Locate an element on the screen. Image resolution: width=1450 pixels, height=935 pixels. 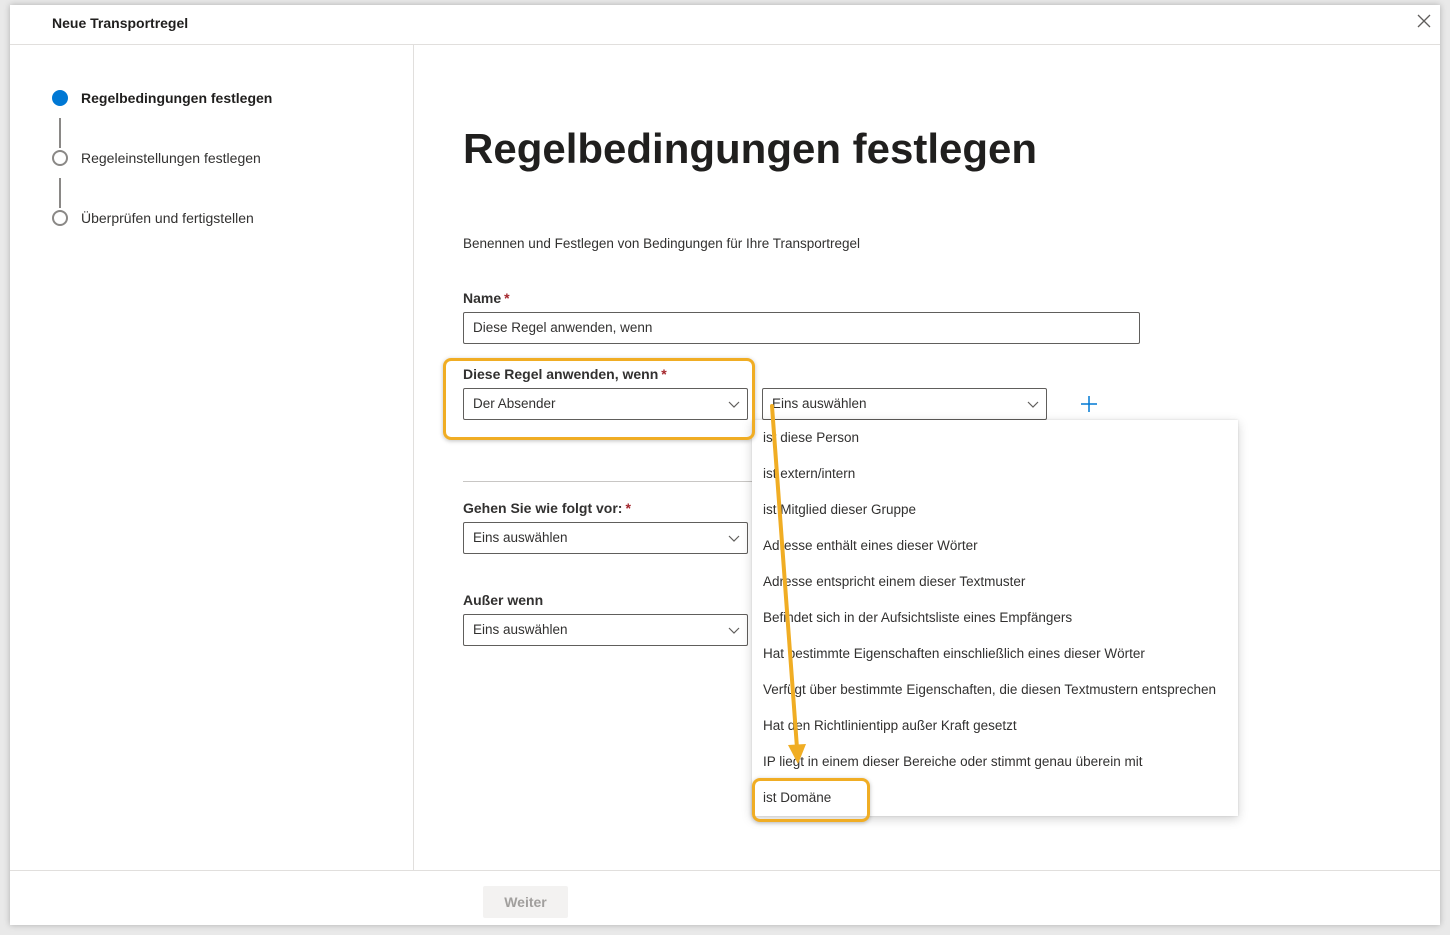
section-divider is located at coordinates (613, 481).